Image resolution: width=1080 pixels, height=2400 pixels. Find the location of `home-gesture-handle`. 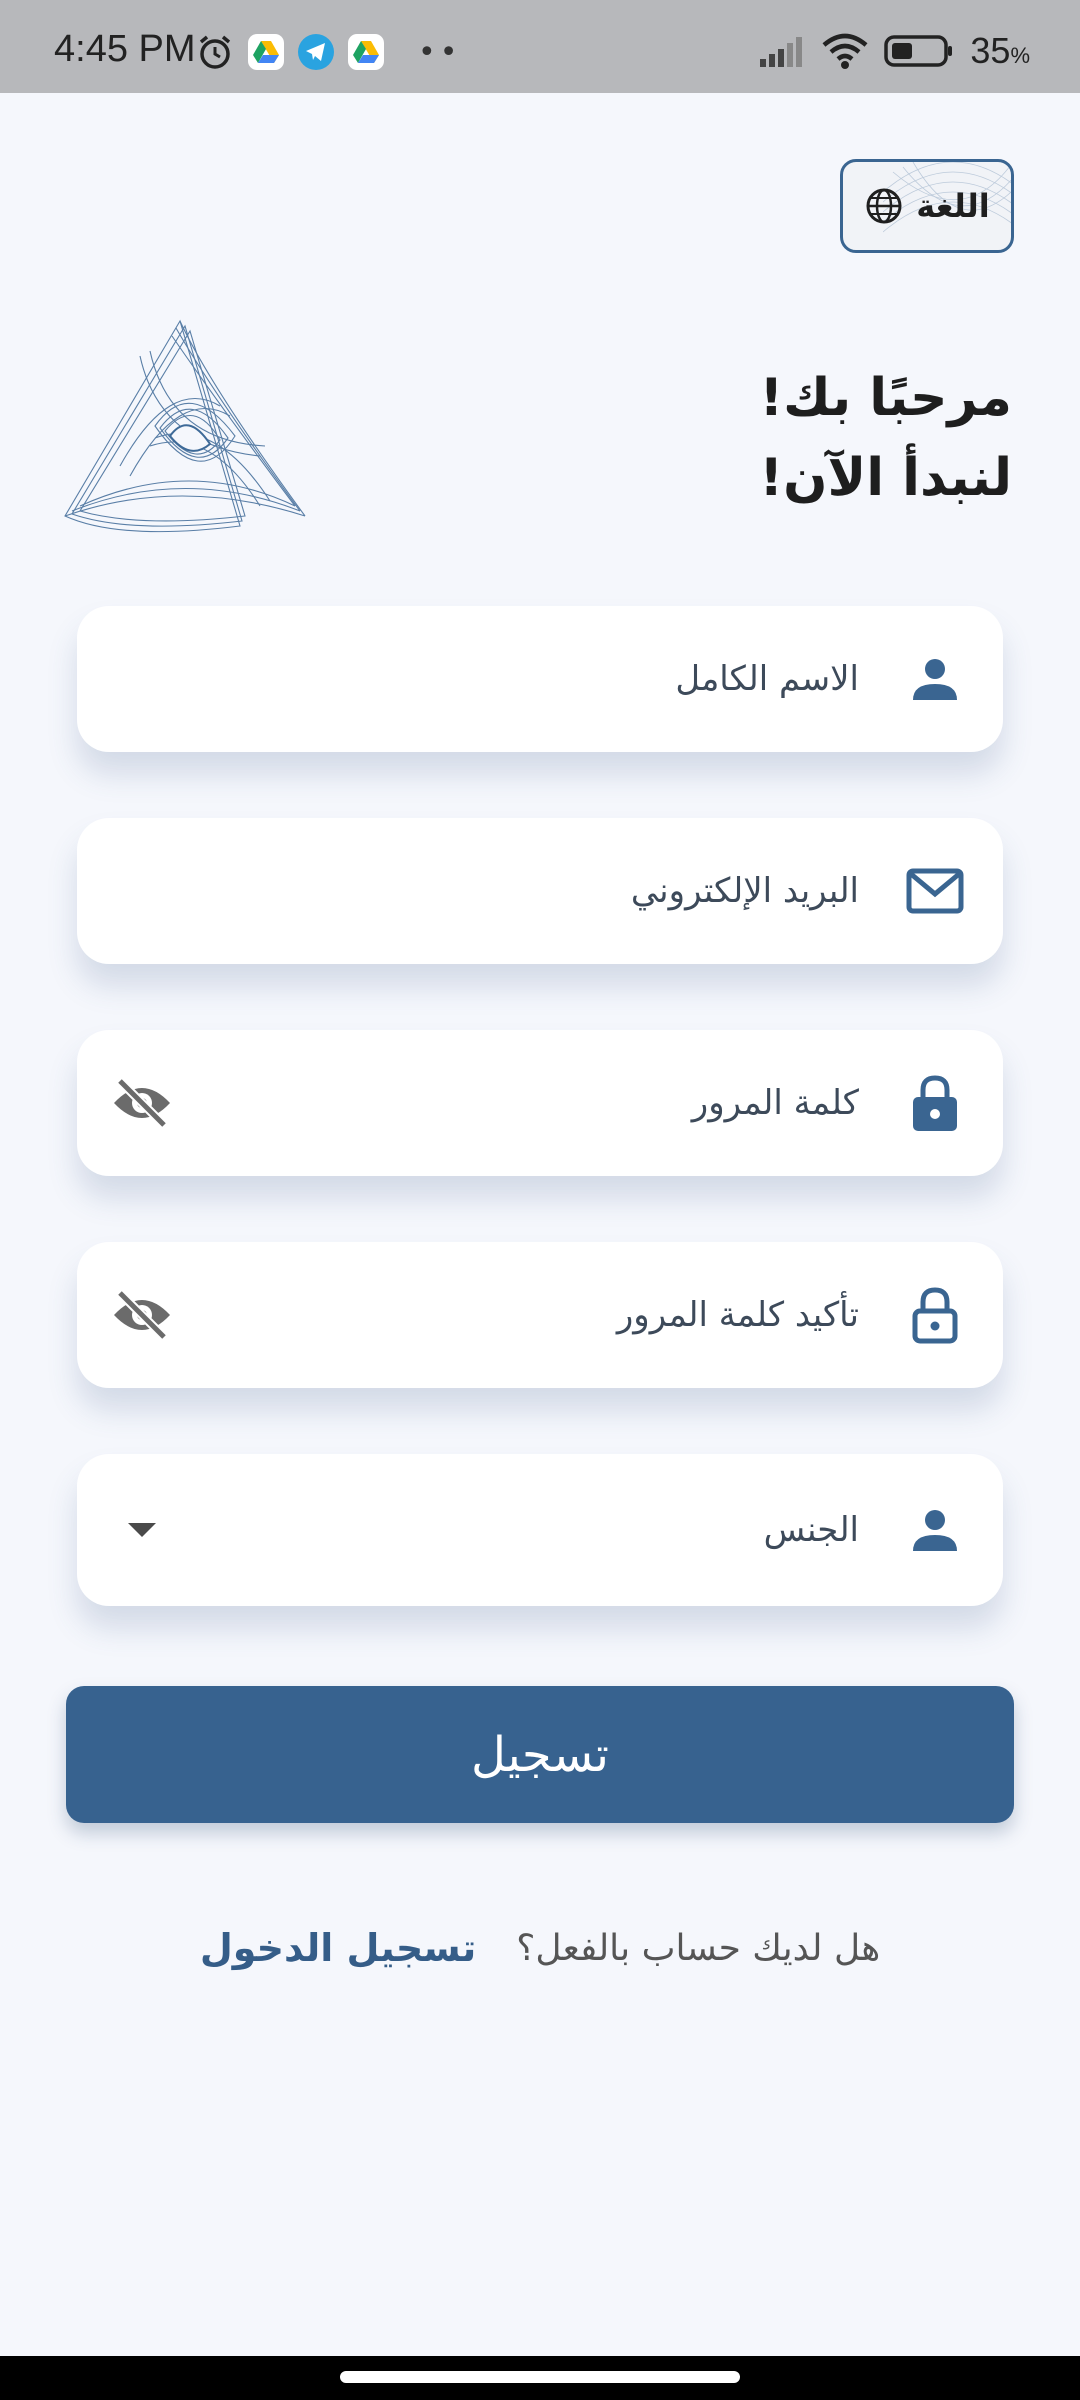

home-gesture-handle is located at coordinates (540, 2377).